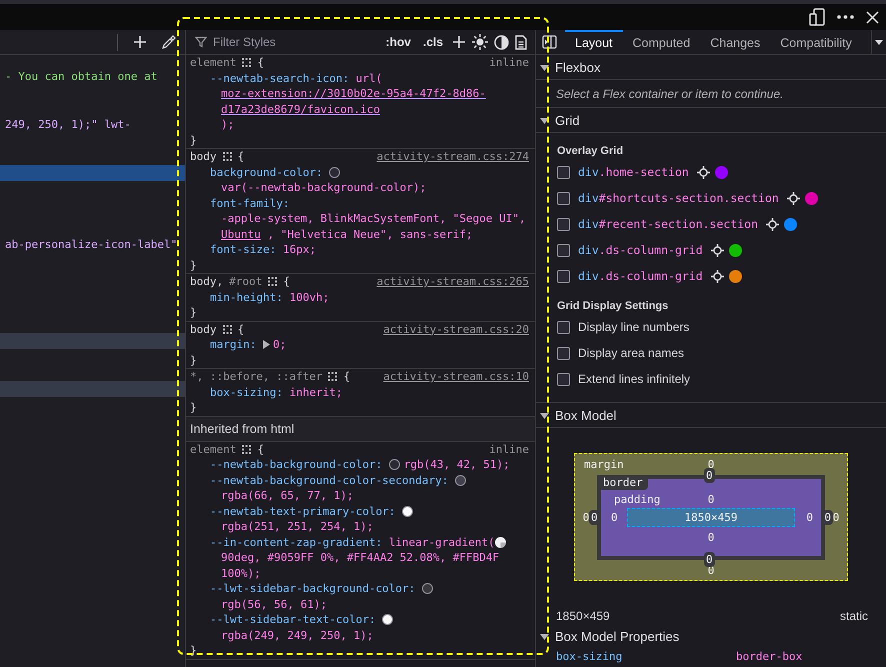  What do you see at coordinates (313, 588) in the screenshot?
I see `property-name: --lwt-sidebar-background-color:` at bounding box center [313, 588].